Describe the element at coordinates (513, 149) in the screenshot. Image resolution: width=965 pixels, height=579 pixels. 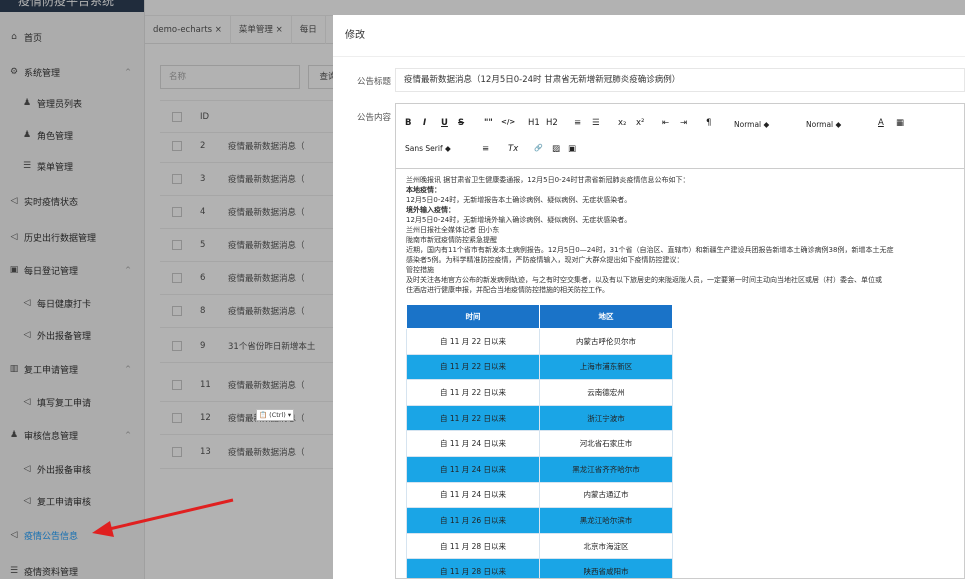
I see `clear-format-button: Tx` at that location.